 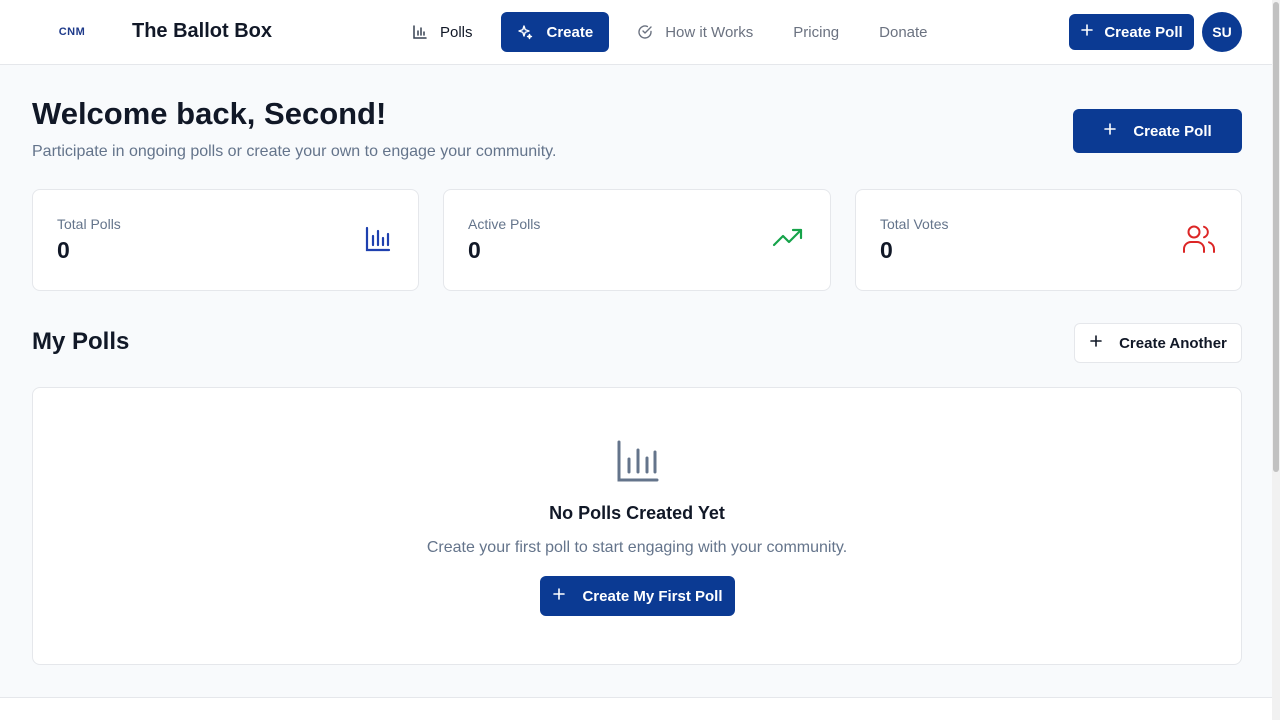 I want to click on check-circle-icon, so click(x=645, y=32).